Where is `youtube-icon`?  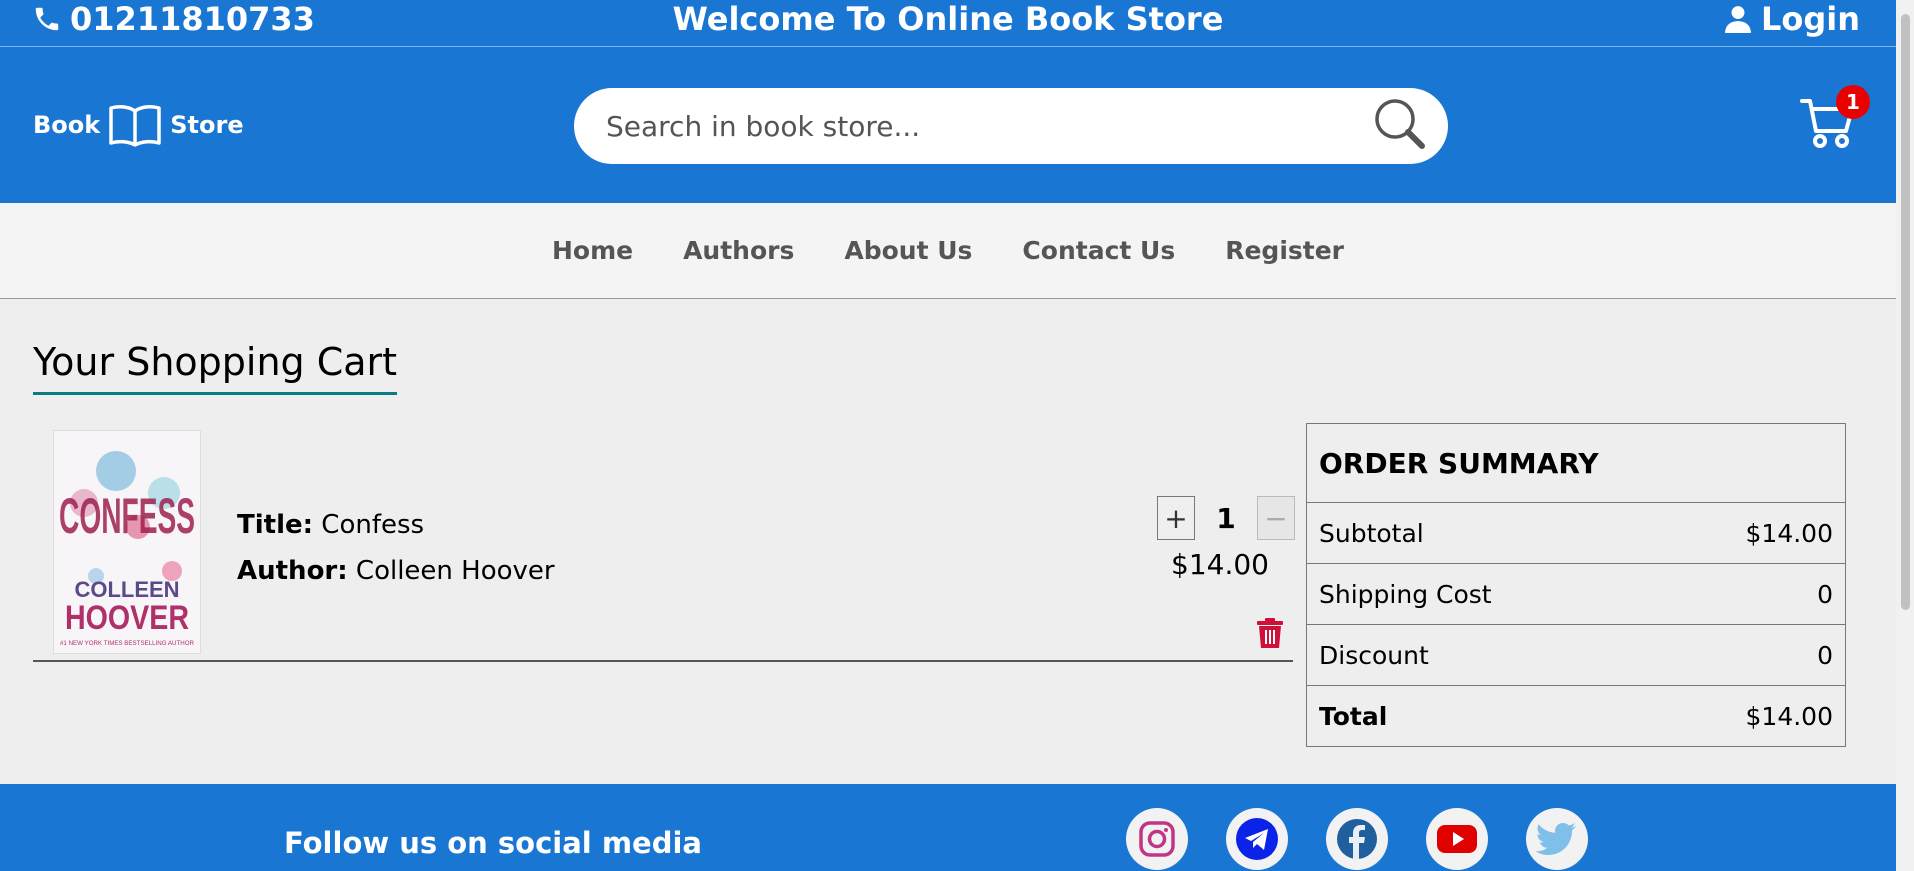 youtube-icon is located at coordinates (1457, 839).